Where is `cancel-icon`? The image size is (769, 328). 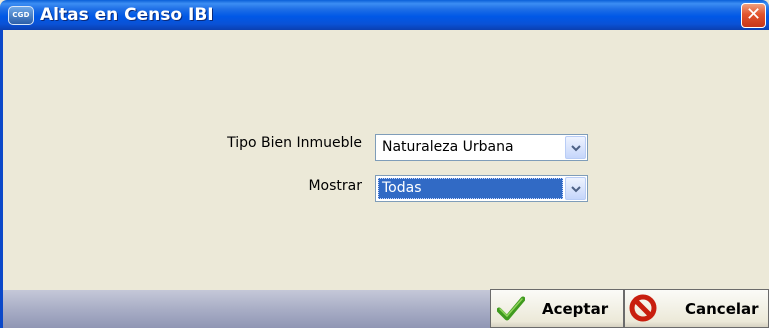
cancel-icon is located at coordinates (643, 308).